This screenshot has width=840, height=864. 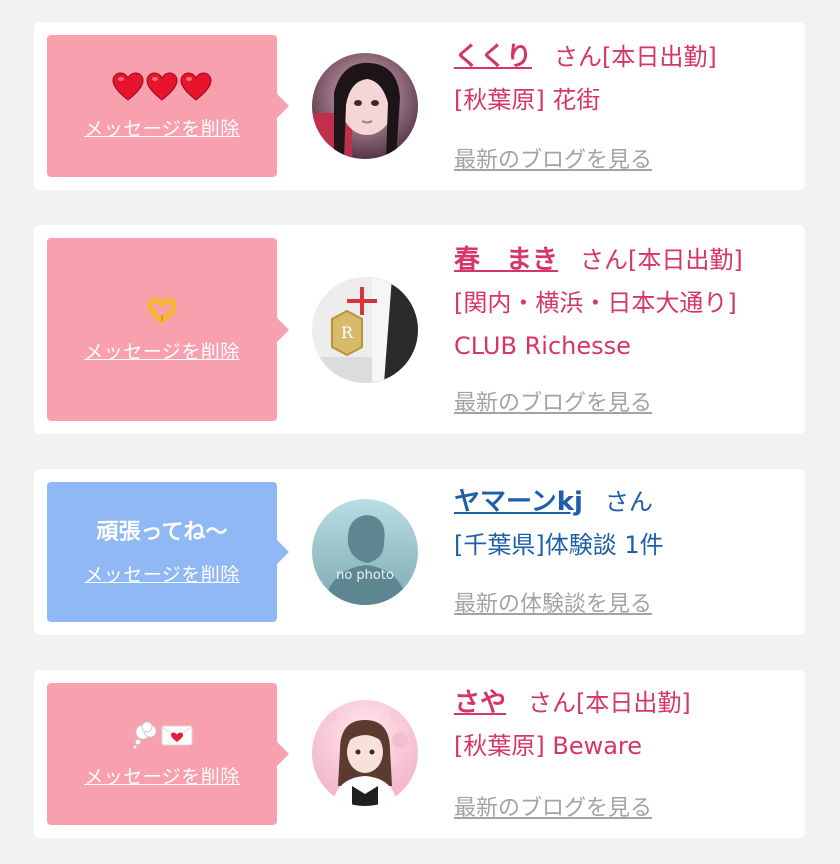 I want to click on sender-info: くくり さん[本日出勤] [秋葉原] 花街, so click(x=619, y=79).